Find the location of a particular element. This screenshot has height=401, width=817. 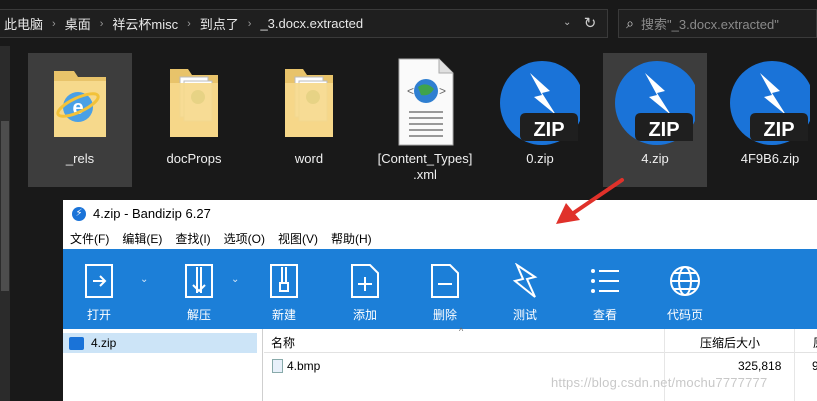

window-title: 4.zip - Bandizip 6.27 is located at coordinates (152, 213).